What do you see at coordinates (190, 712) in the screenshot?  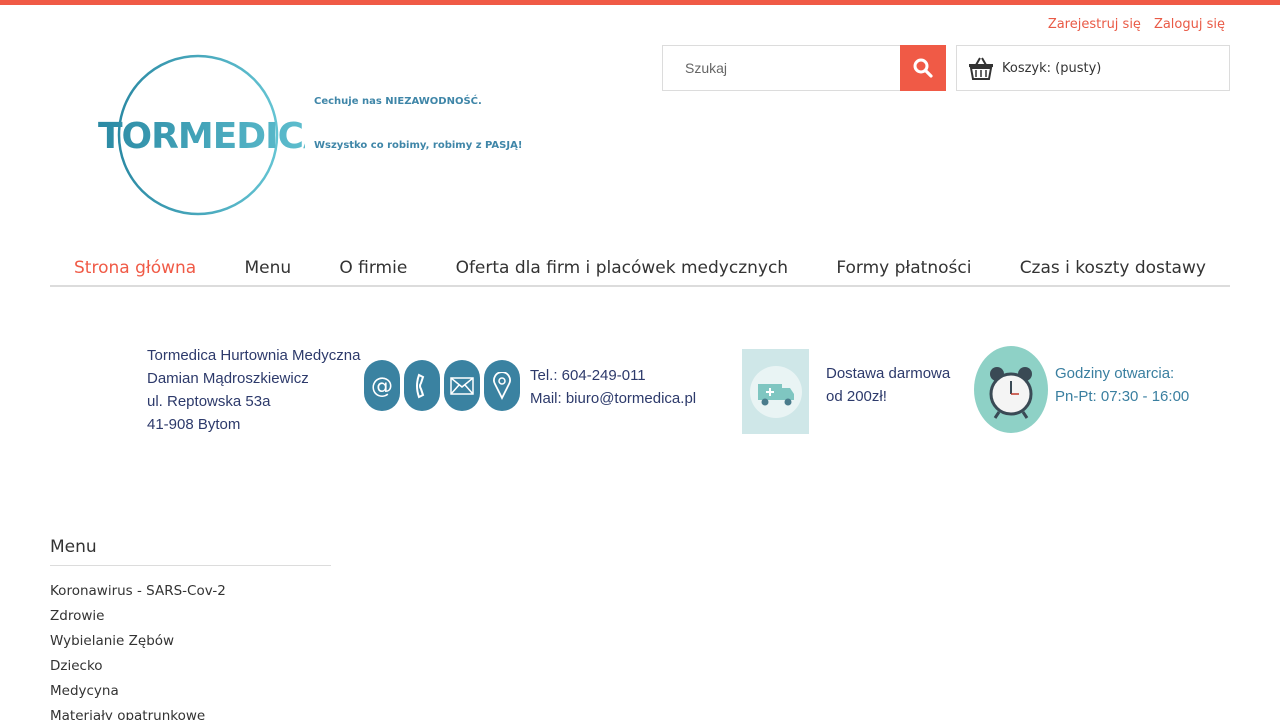 I see `sidebar-item-materialy: Materiały opatrunkowe` at bounding box center [190, 712].